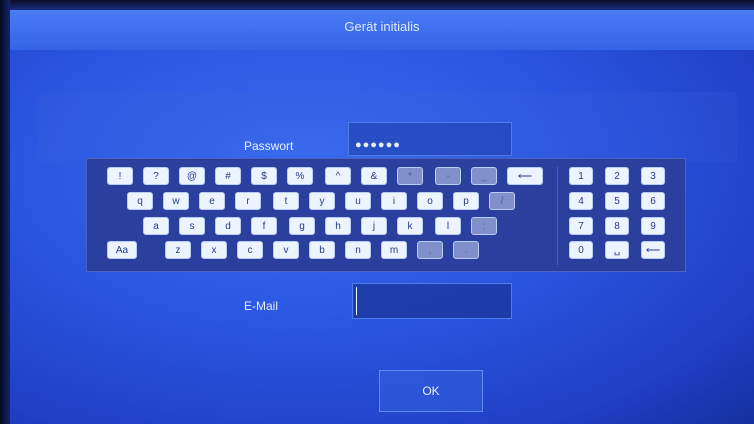  Describe the element at coordinates (653, 226) in the screenshot. I see `numpad-key-9: 9` at that location.